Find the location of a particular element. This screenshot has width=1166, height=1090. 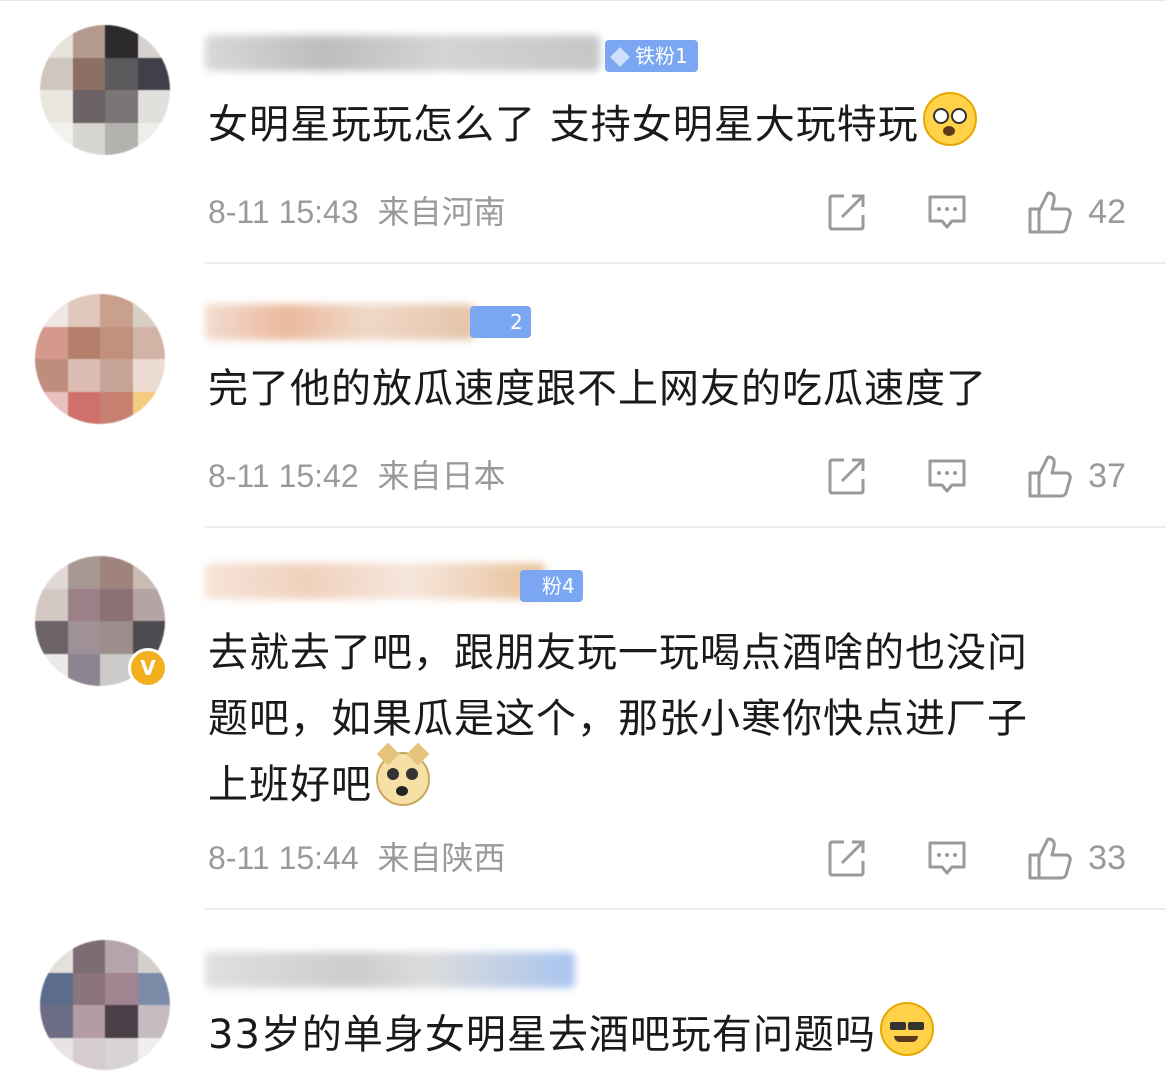

confused-face-emoji is located at coordinates (906, 1029).